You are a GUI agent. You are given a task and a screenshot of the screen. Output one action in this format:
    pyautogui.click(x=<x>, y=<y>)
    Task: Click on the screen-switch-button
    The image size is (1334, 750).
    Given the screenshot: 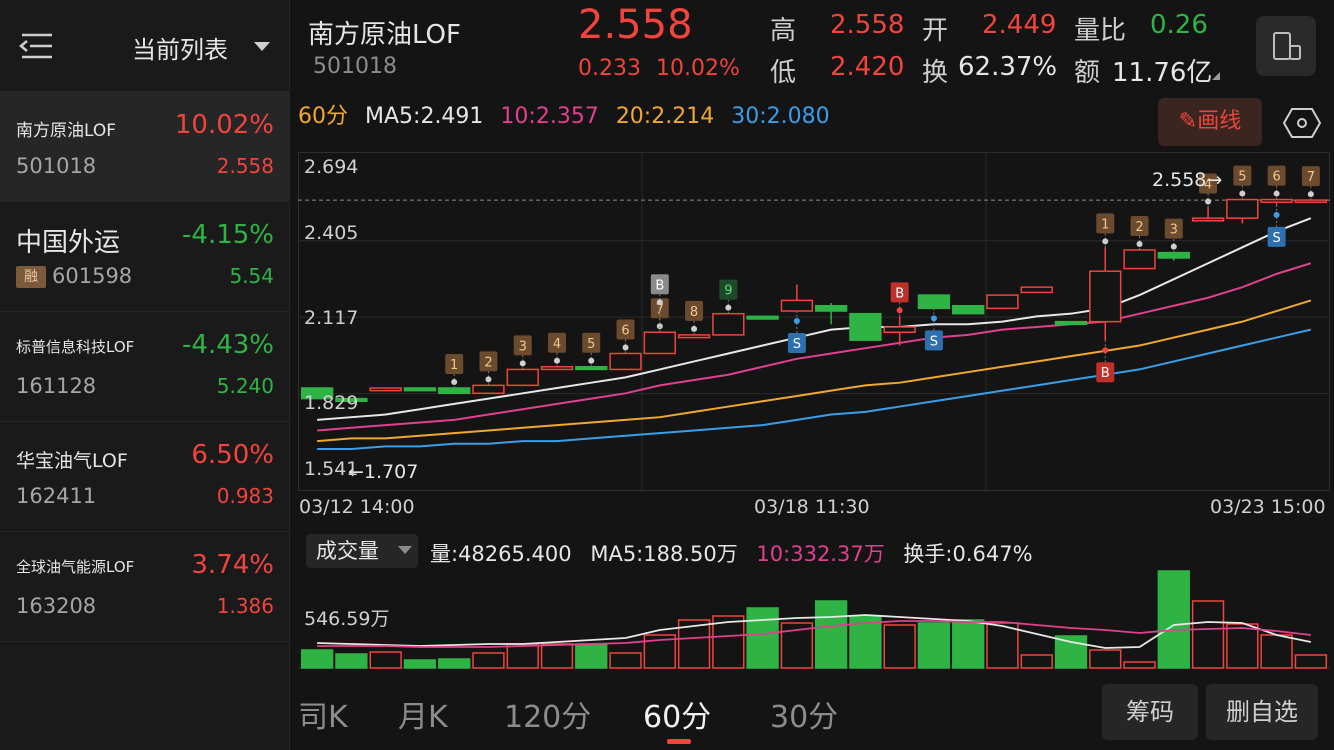 What is the action you would take?
    pyautogui.click(x=1286, y=46)
    